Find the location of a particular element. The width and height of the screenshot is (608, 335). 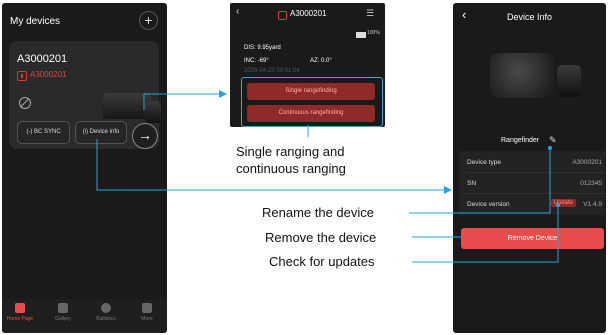

annotation-ranging-line1: Single ranging and is located at coordinates (290, 151).